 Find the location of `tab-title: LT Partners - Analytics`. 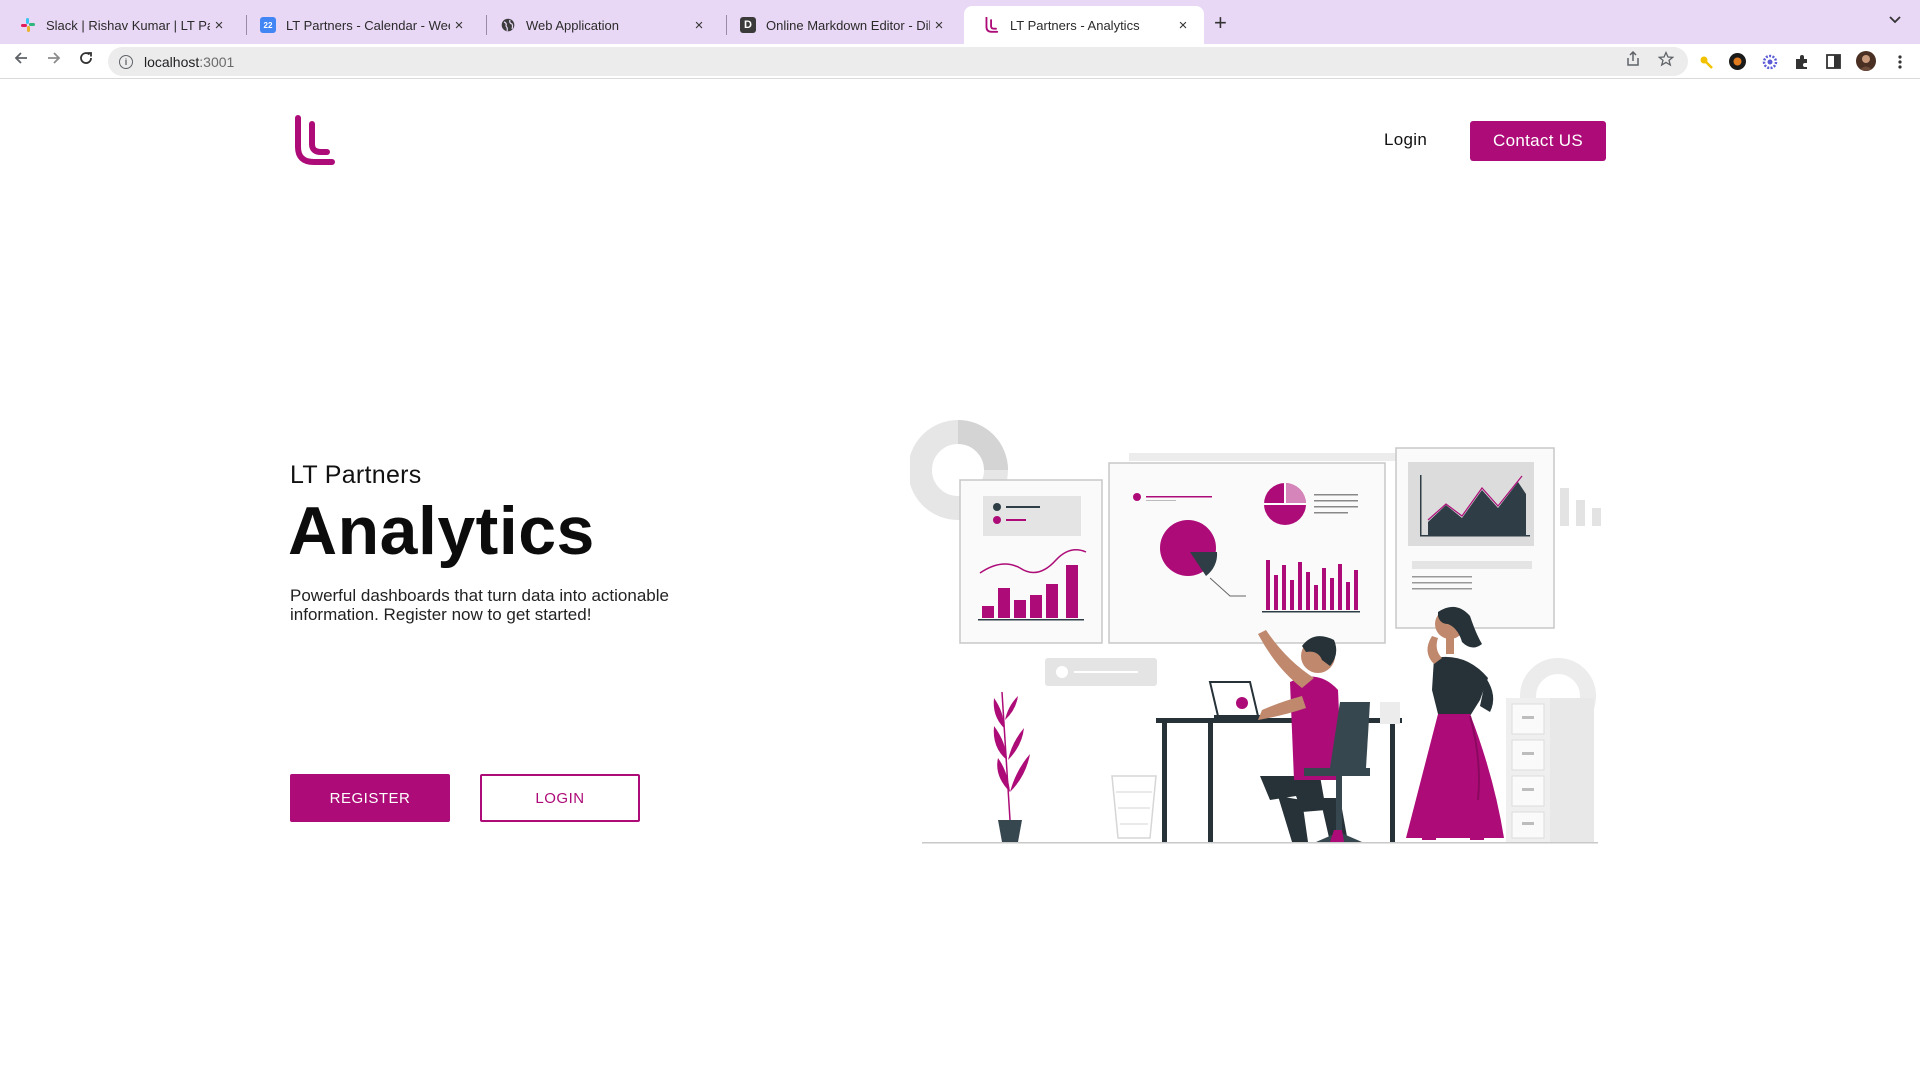

tab-title: LT Partners - Analytics is located at coordinates (1075, 25).